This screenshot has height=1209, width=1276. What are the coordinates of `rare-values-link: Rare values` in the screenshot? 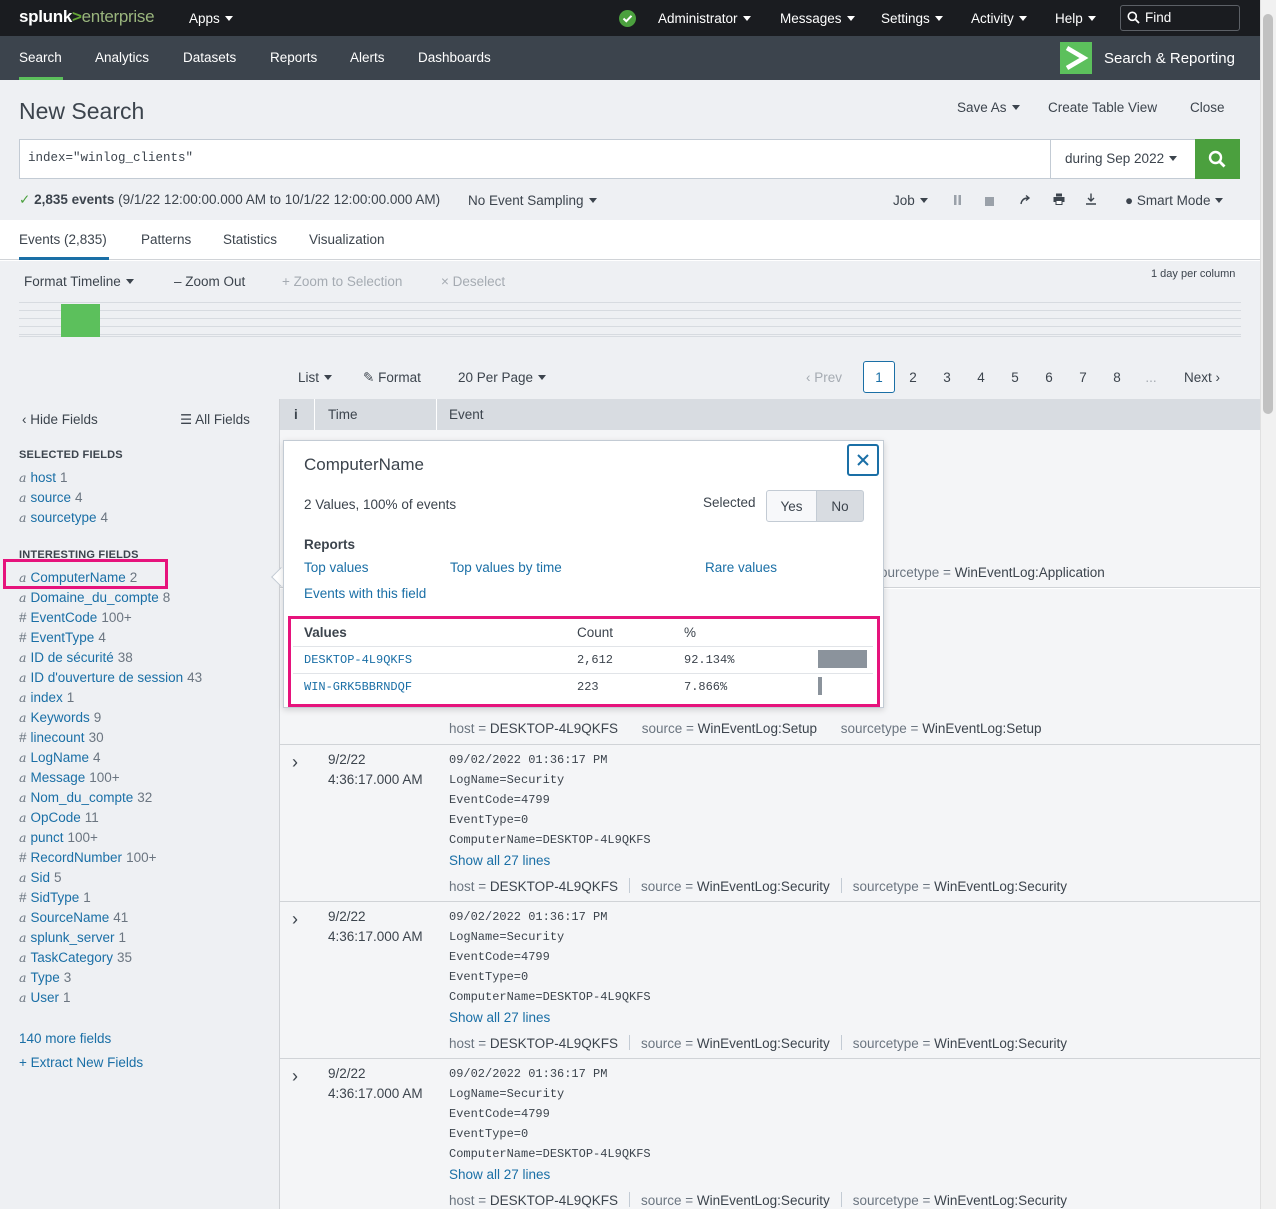 It's located at (741, 567).